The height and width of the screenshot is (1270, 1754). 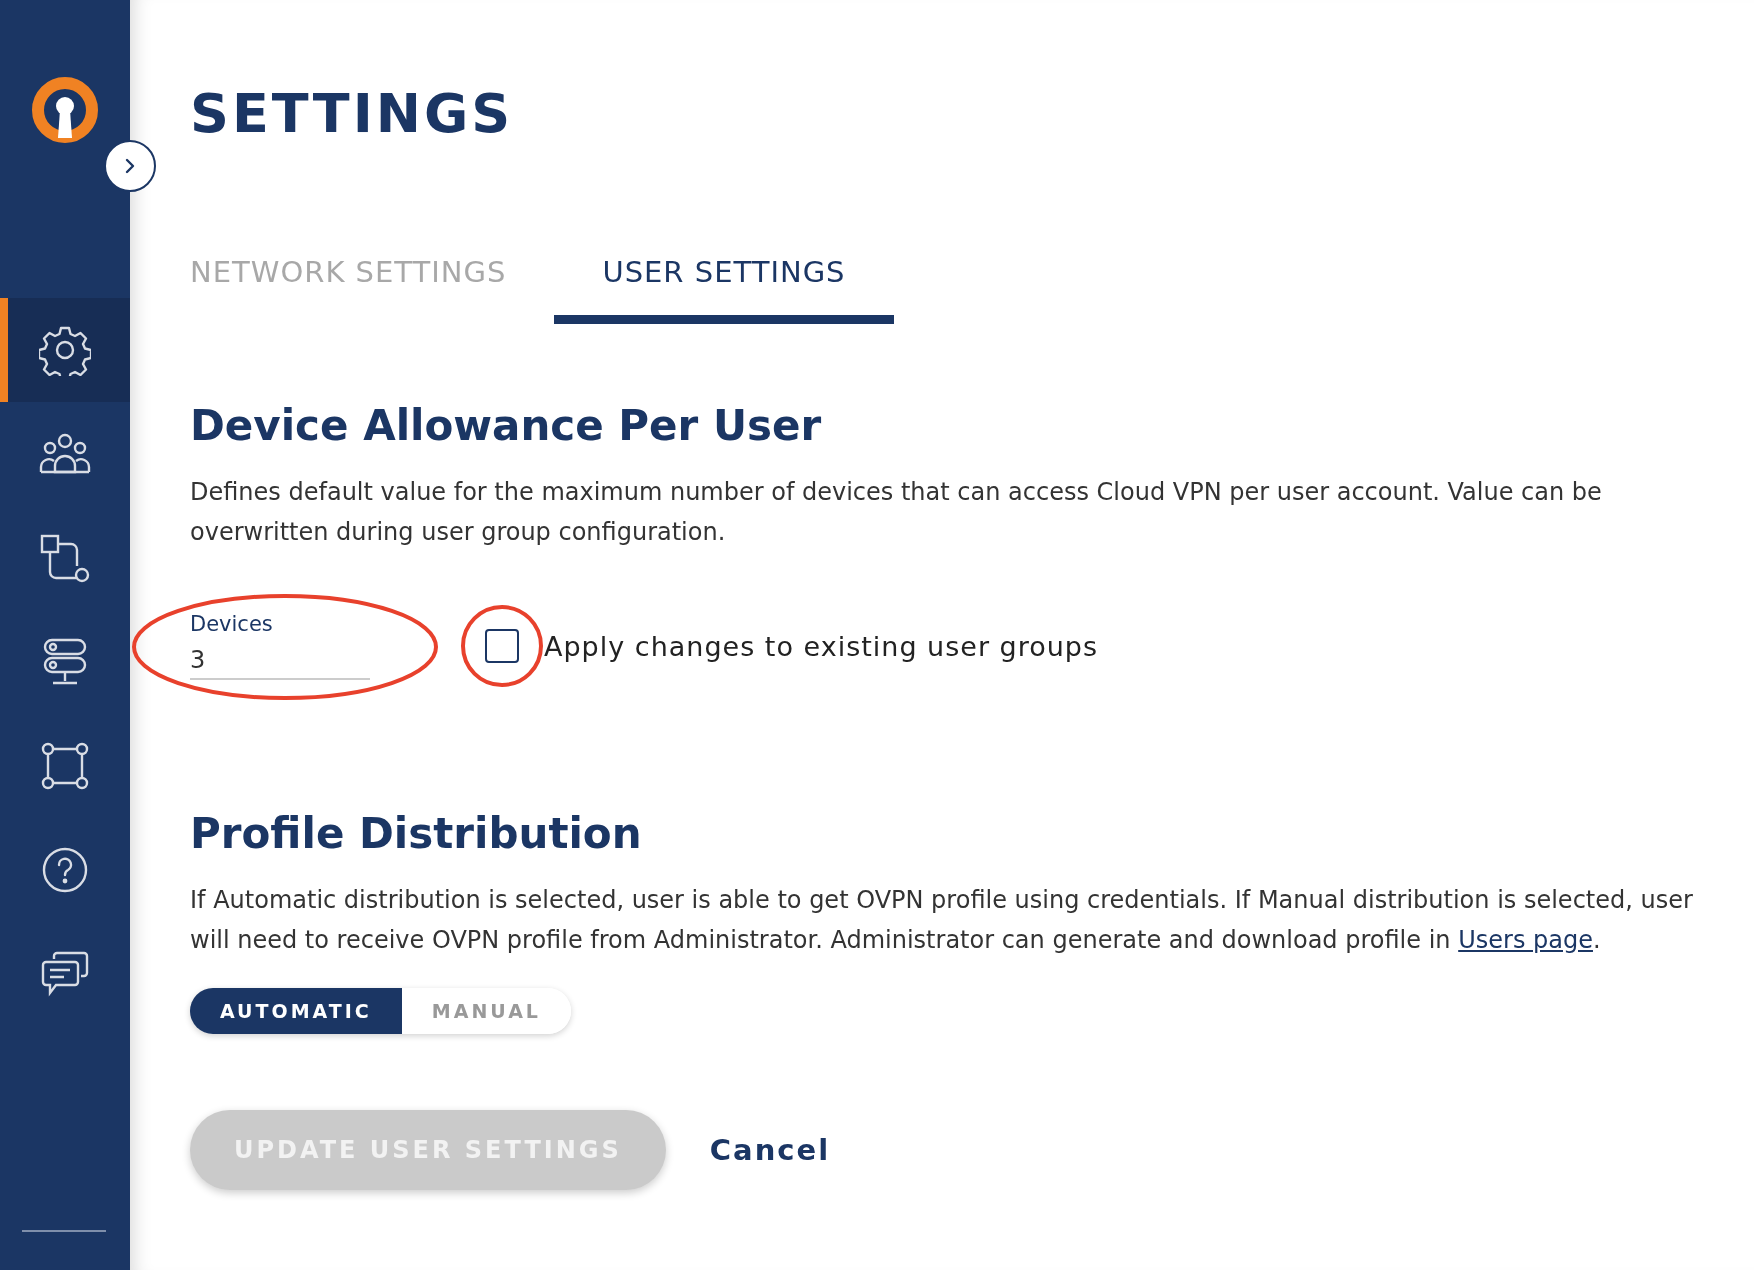 What do you see at coordinates (502, 646) in the screenshot?
I see `apply-checkbox` at bounding box center [502, 646].